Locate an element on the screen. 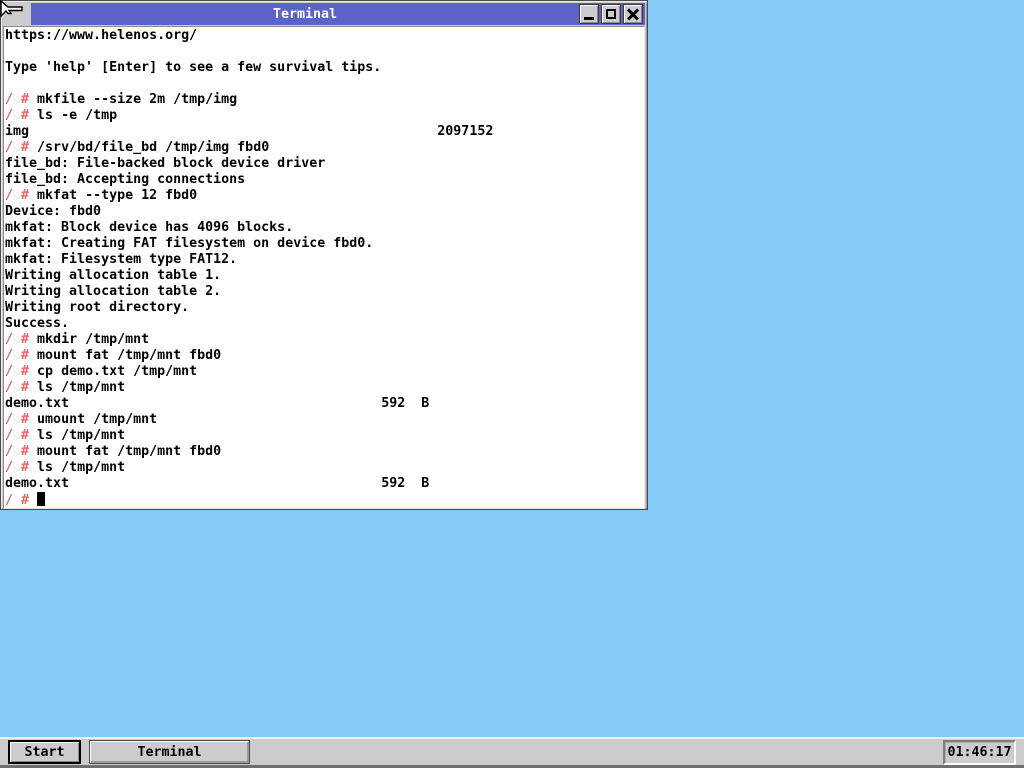  terminal-line: file_bd: File-backed block device driver is located at coordinates (324, 164).